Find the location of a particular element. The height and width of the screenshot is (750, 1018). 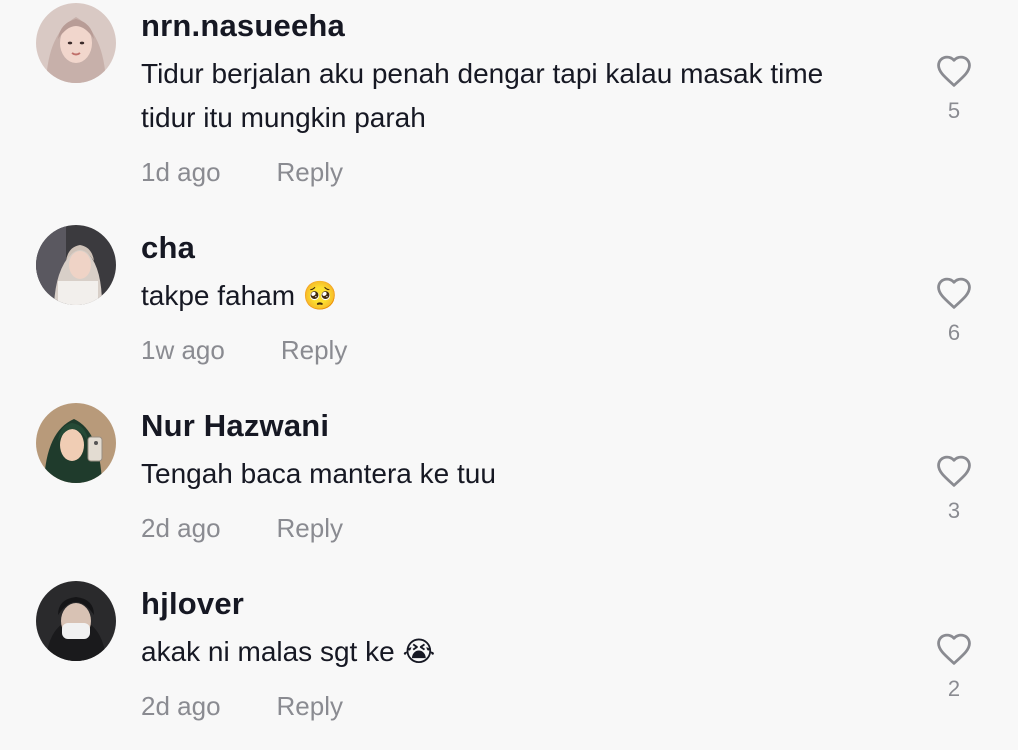

comment-username: cha is located at coordinates (168, 248).